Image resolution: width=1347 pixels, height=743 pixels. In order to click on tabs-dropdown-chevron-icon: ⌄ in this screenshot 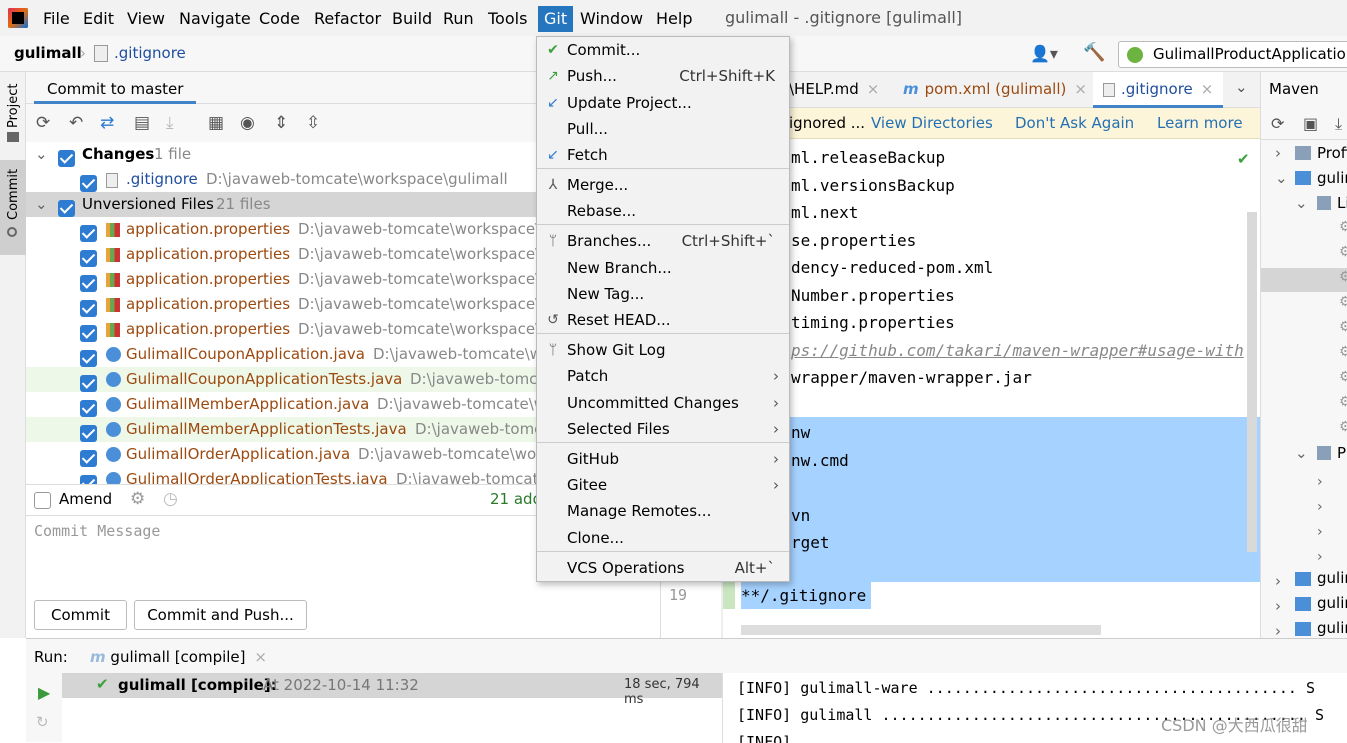, I will do `click(1241, 87)`.